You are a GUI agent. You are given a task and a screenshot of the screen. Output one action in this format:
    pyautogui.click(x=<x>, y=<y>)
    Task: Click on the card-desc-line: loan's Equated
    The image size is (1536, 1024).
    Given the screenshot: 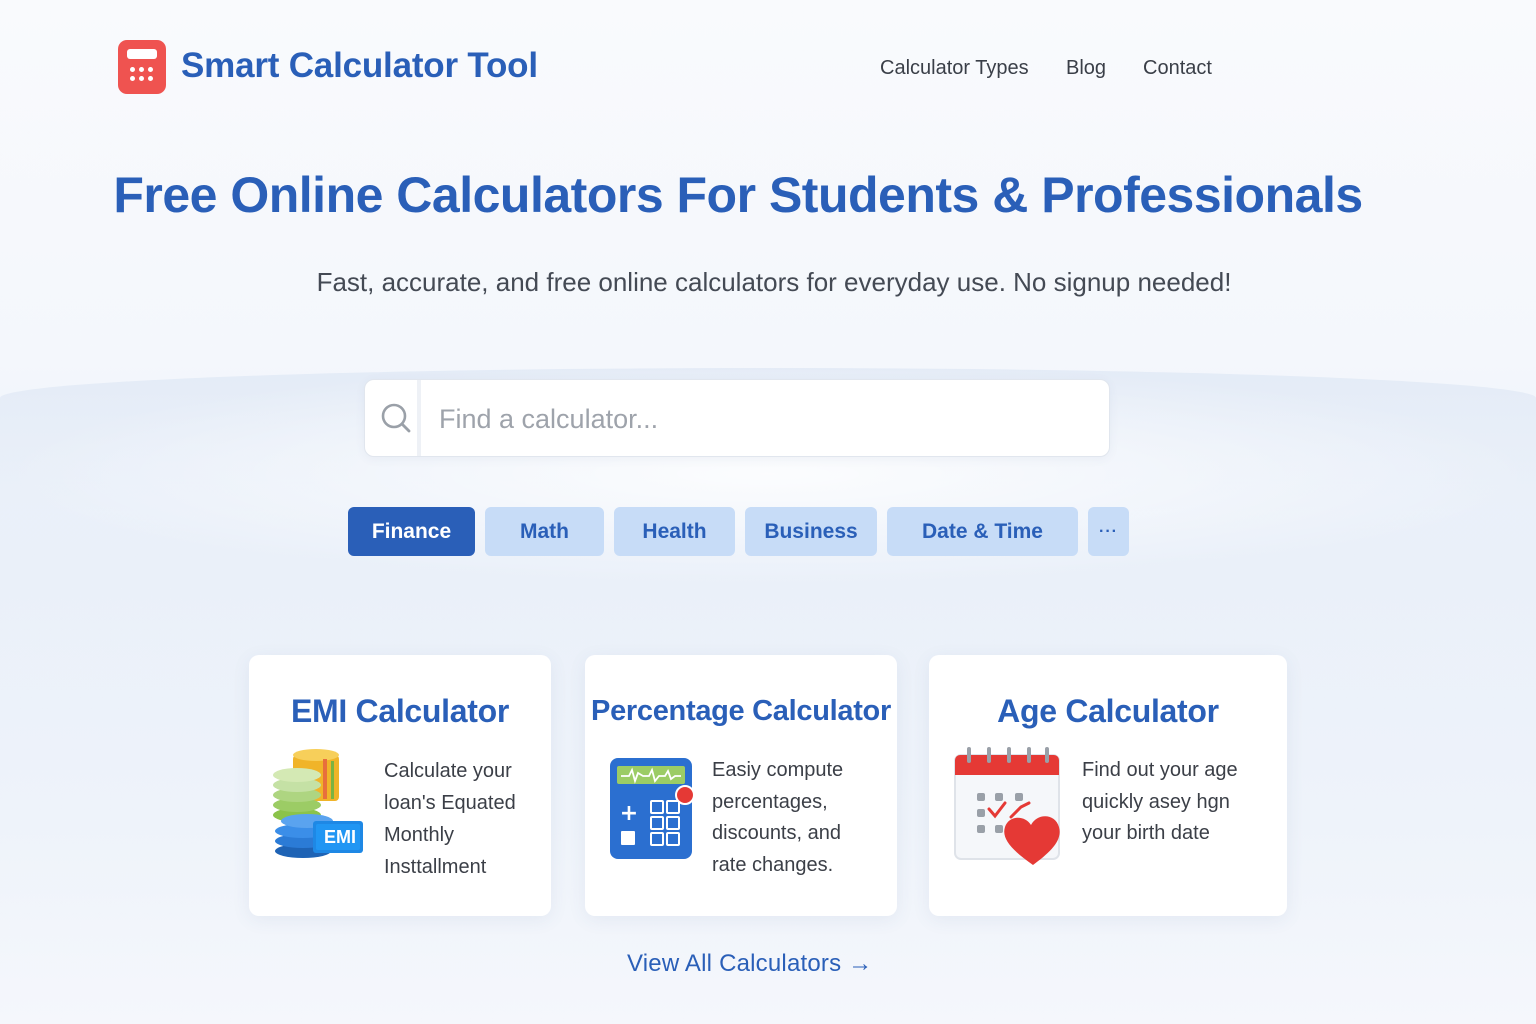 What is the action you would take?
    pyautogui.click(x=450, y=803)
    